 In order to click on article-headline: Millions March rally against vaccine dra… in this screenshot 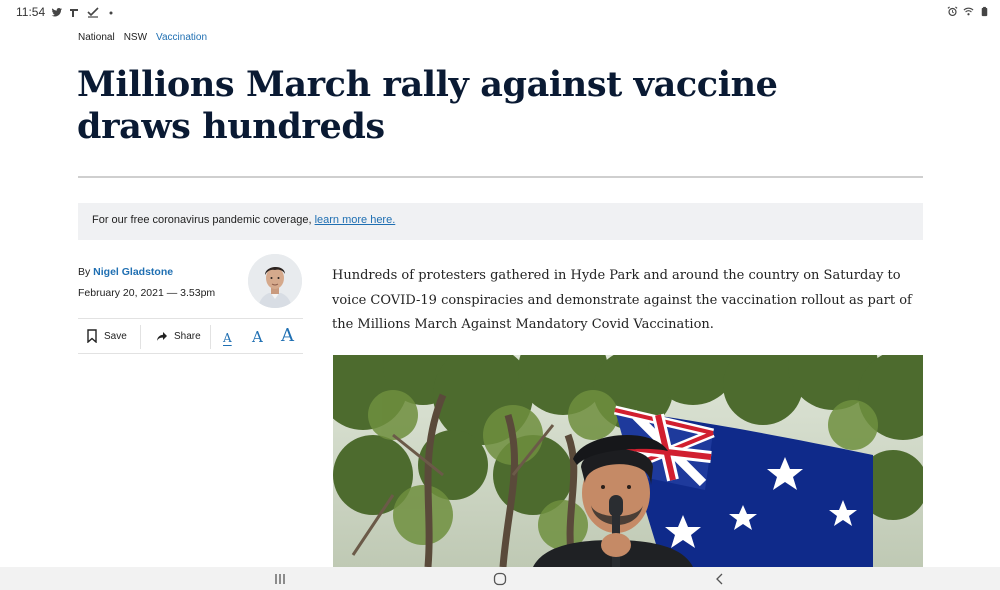, I will do `click(427, 105)`.